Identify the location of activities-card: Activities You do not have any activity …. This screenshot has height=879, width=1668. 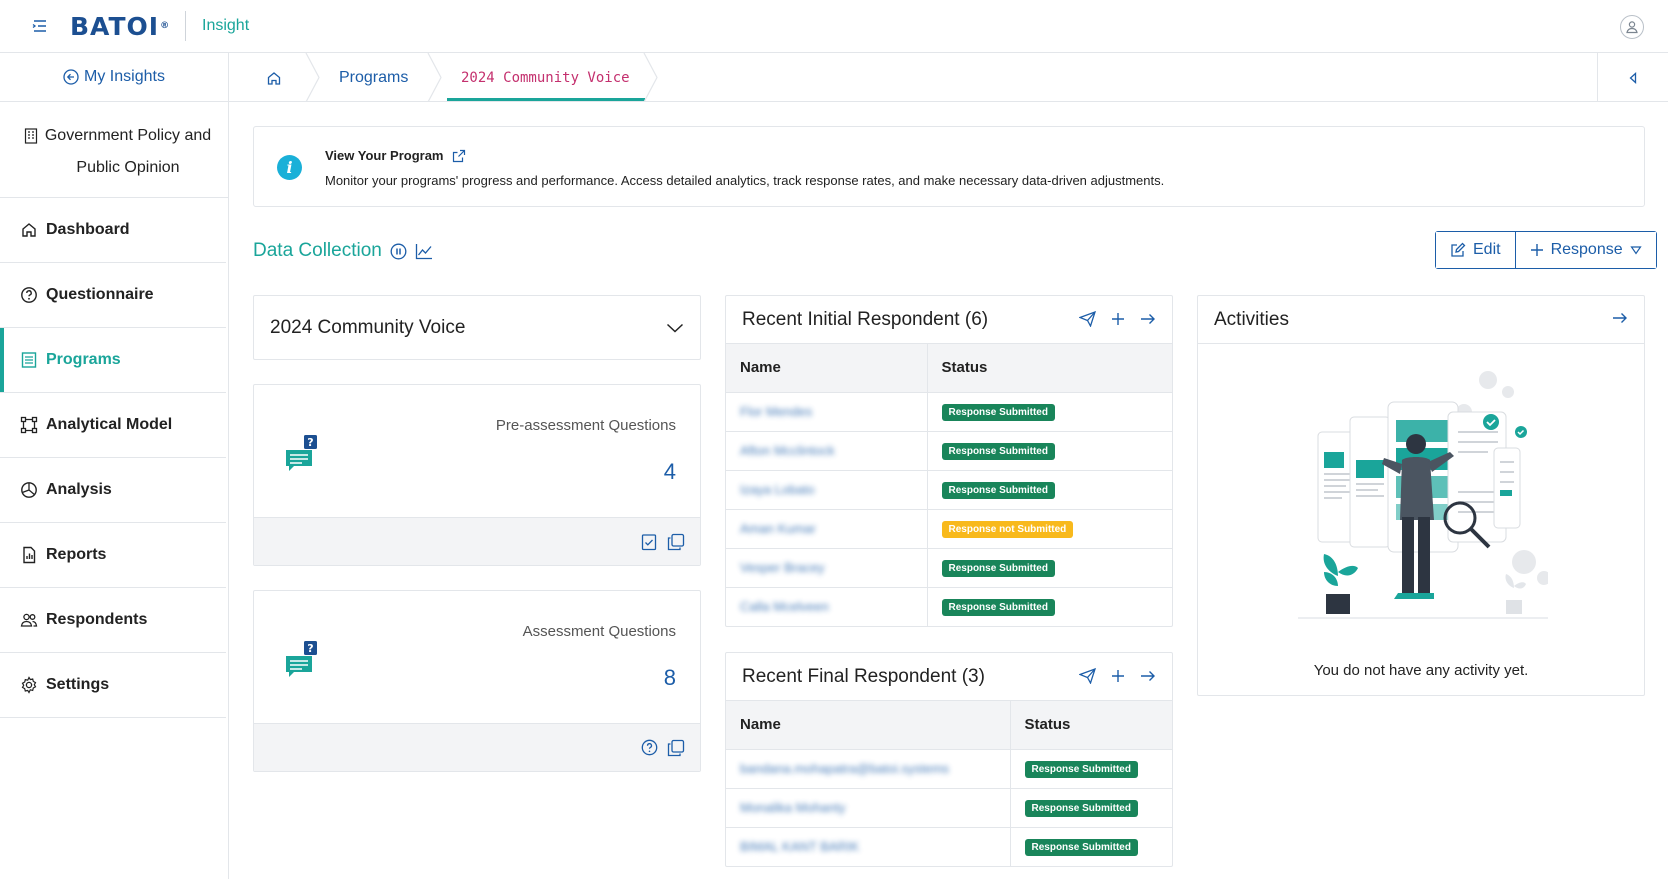
(1421, 495).